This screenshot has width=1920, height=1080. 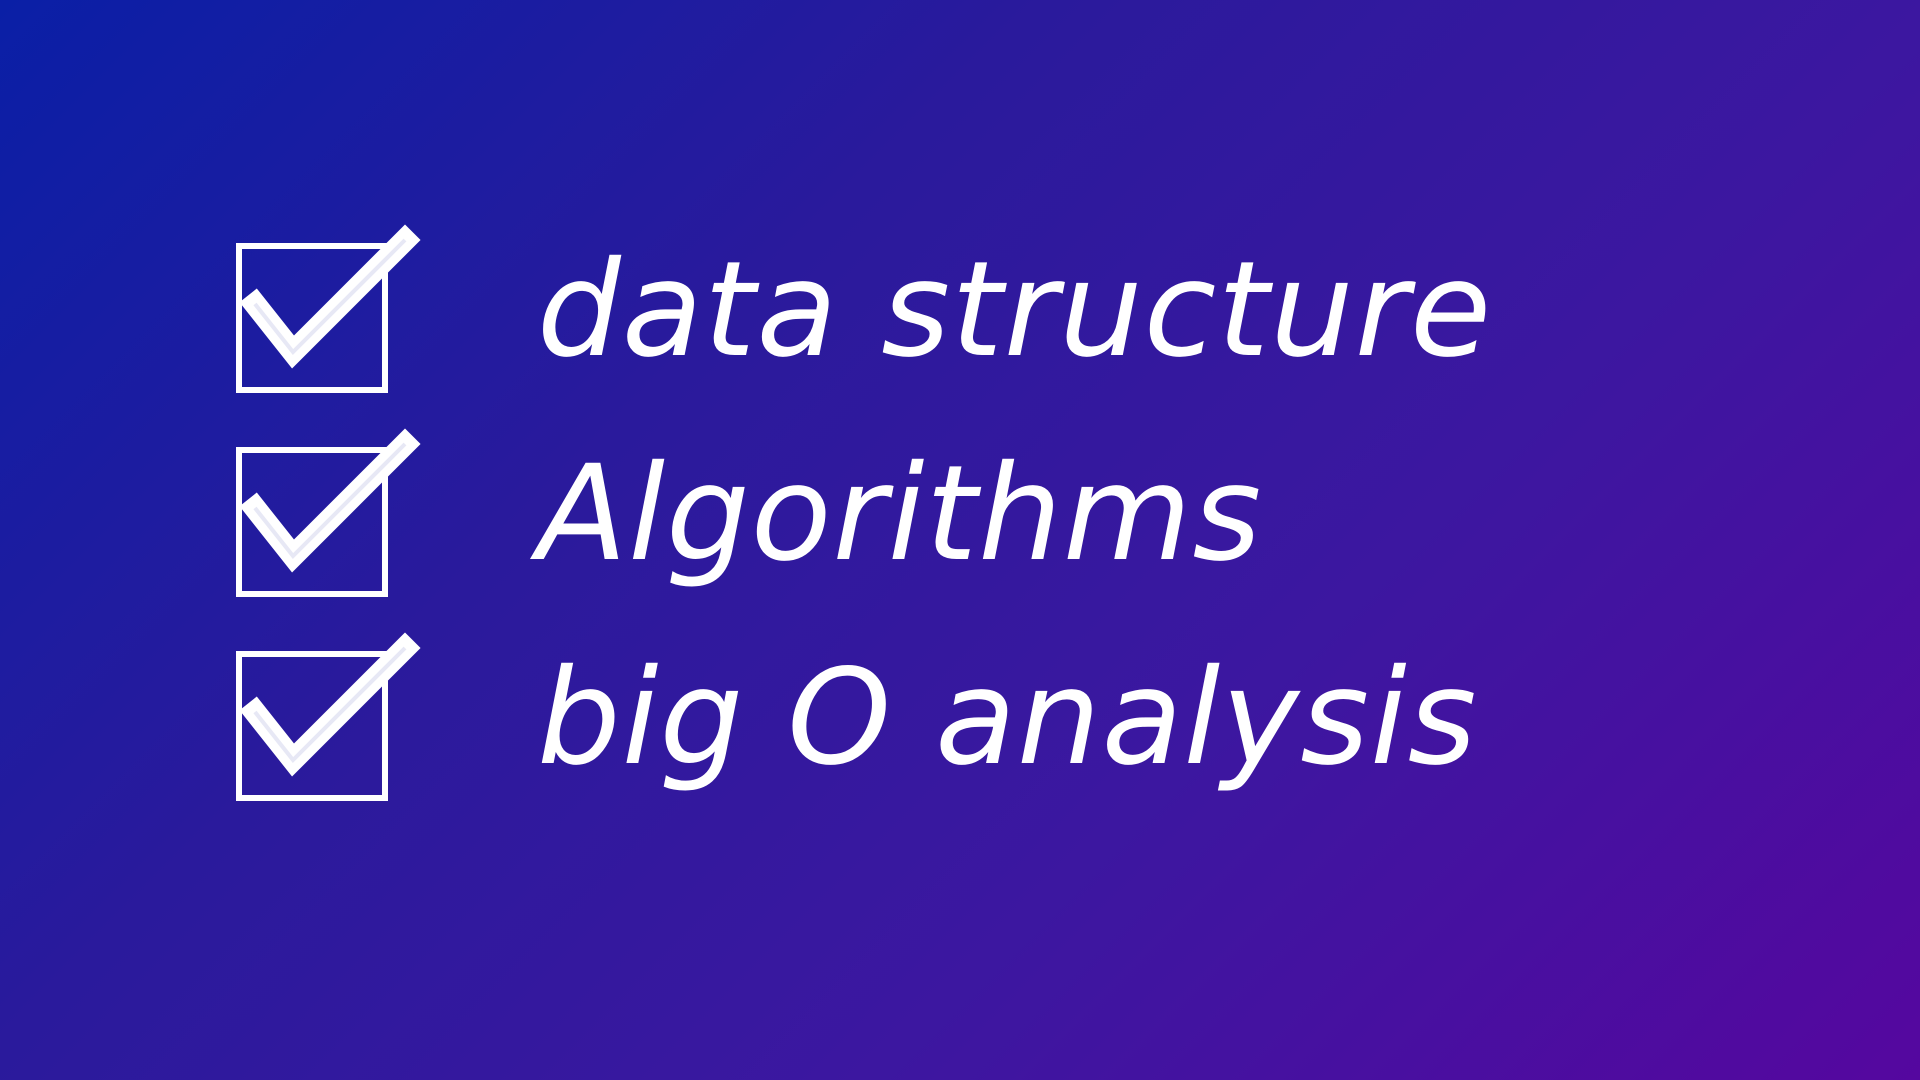 I want to click on checklist-item-big-o-analysis: big O analysis, so click(x=863, y=722).